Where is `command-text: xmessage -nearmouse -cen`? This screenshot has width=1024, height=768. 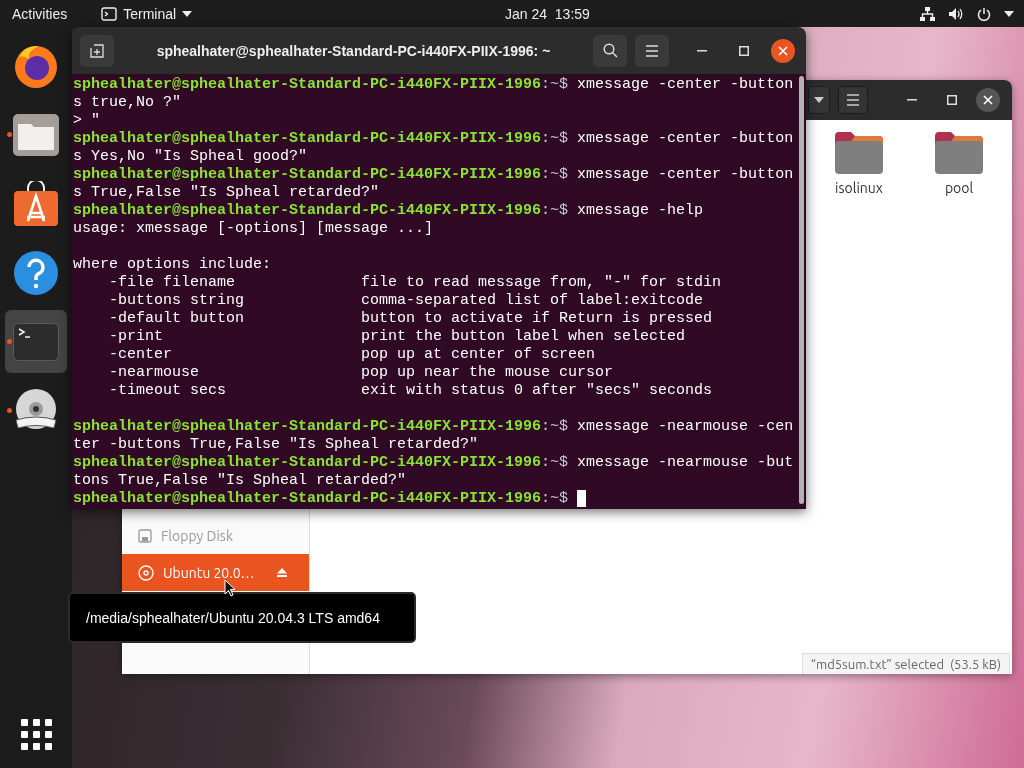
command-text: xmessage -nearmouse -cen is located at coordinates (685, 427).